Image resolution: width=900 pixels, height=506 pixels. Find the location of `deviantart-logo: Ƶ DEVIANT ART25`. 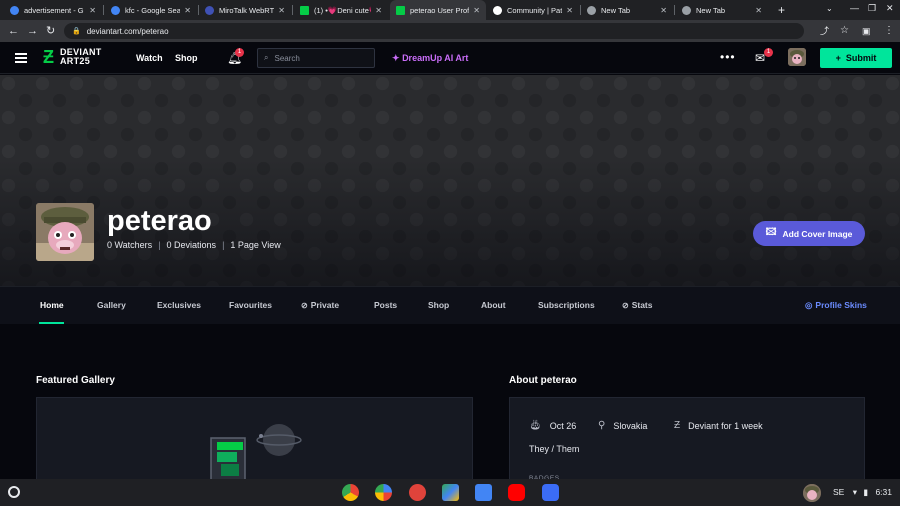

deviantart-logo: Ƶ DEVIANT ART25 is located at coordinates (72, 57).